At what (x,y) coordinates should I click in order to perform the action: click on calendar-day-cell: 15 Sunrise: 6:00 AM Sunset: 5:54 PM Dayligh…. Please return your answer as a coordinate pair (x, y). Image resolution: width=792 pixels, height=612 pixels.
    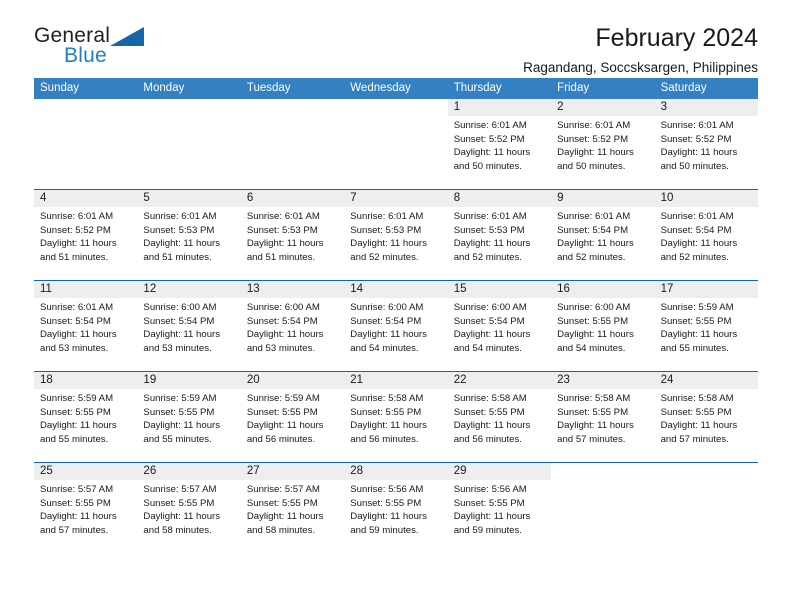
    Looking at the image, I should click on (499, 326).